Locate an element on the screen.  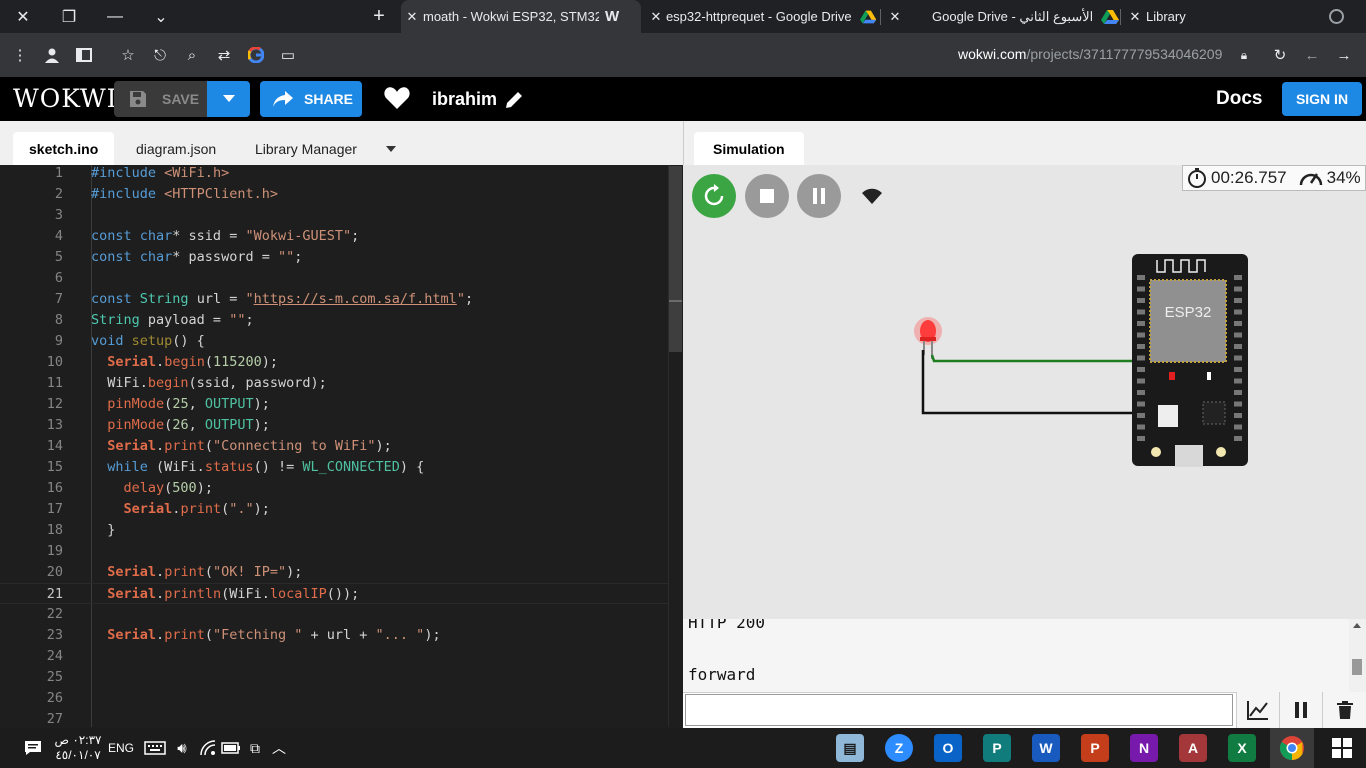
translate-icon: ⇄ is located at coordinates (224, 55).